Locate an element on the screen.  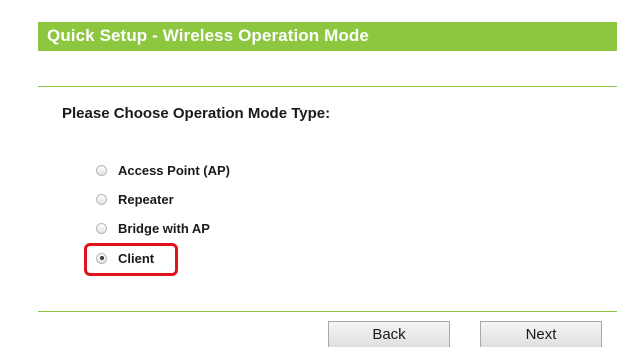
option-label-bridge-with-ap: Bridge with AP is located at coordinates (164, 228).